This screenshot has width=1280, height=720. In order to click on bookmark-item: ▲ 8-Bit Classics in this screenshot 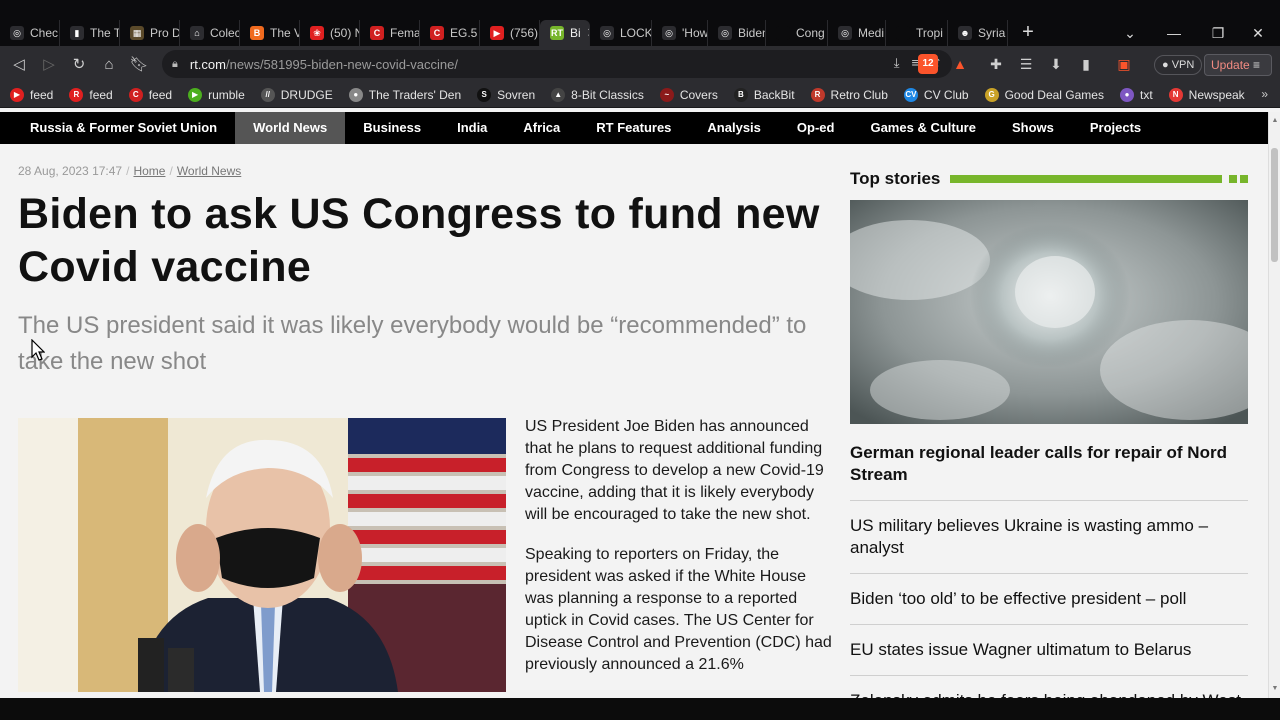, I will do `click(597, 94)`.